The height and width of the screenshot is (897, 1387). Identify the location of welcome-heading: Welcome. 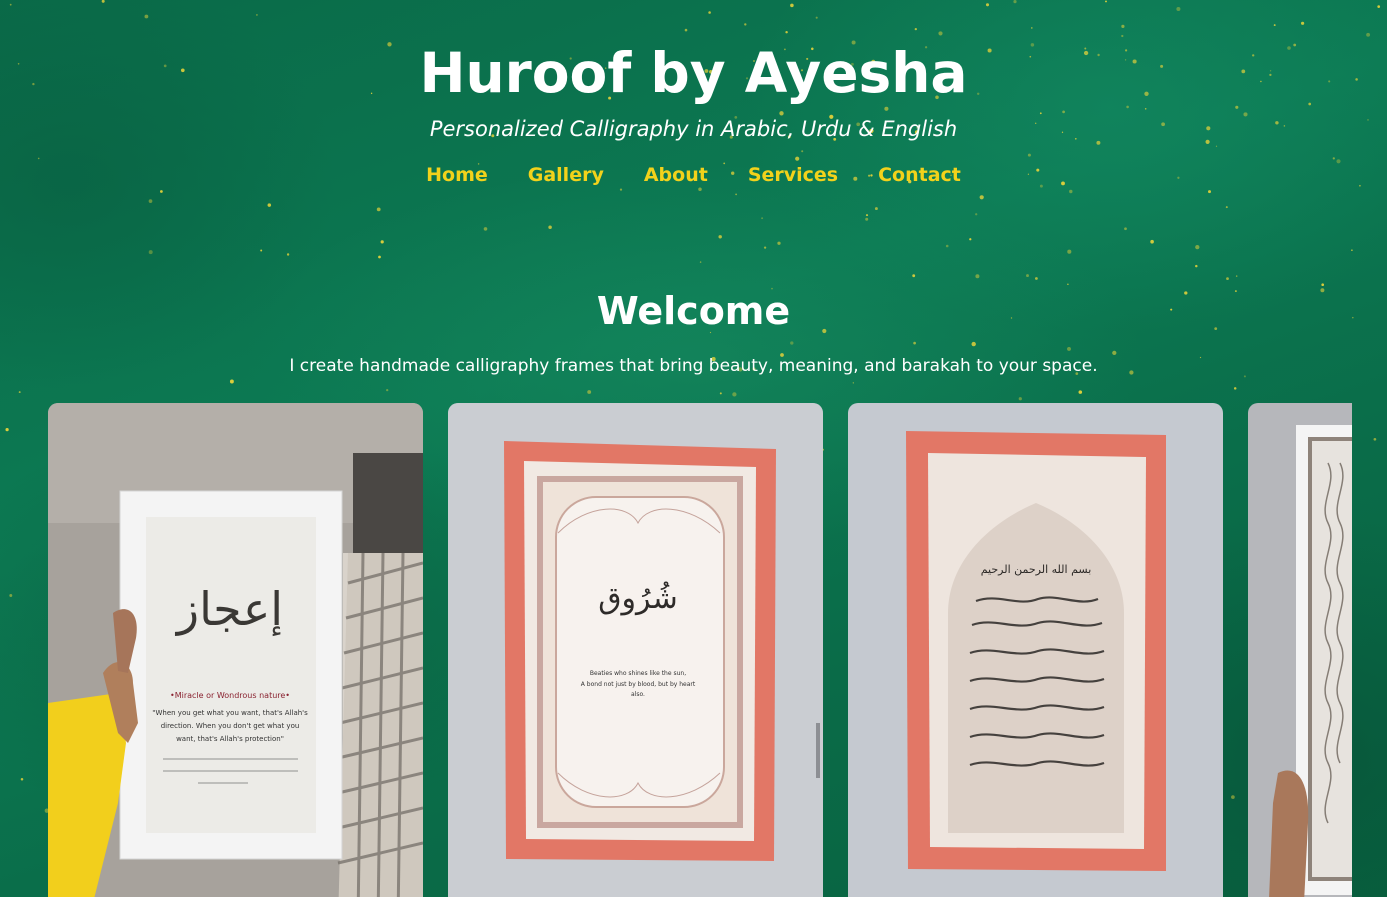
(693, 311).